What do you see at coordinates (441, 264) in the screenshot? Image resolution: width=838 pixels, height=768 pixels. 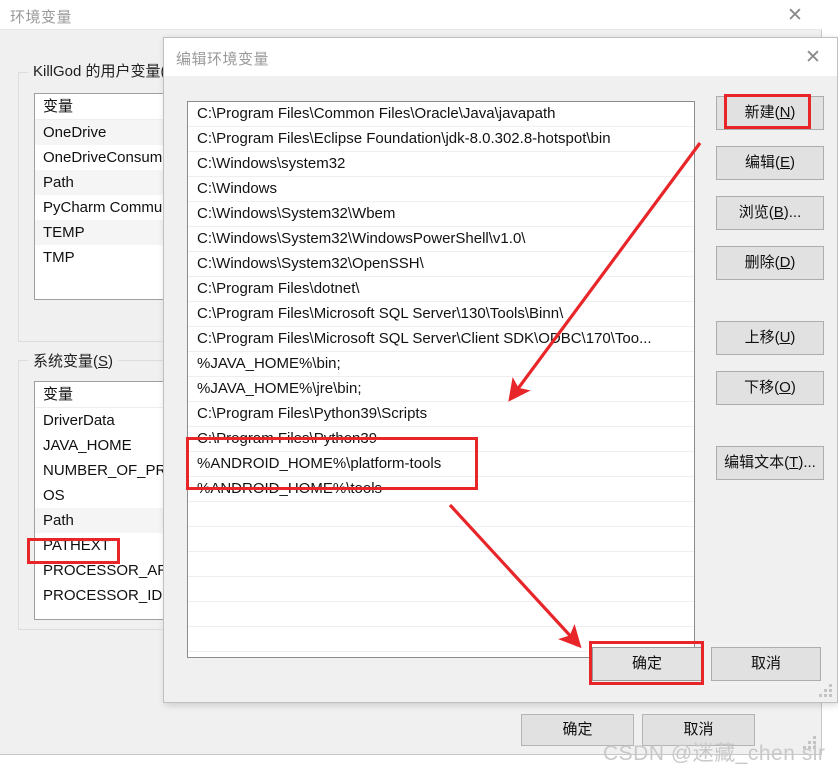 I see `path-entry-row: C:\Windows\System32\OpenSSH\` at bounding box center [441, 264].